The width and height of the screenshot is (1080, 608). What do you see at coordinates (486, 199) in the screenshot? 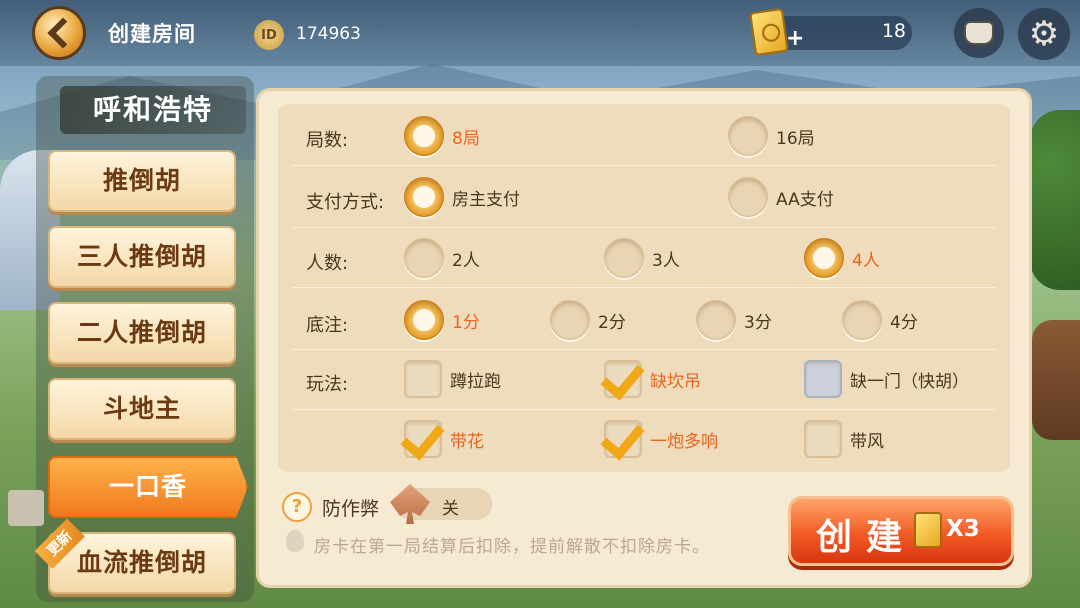
I see `option-label: 房主支付` at bounding box center [486, 199].